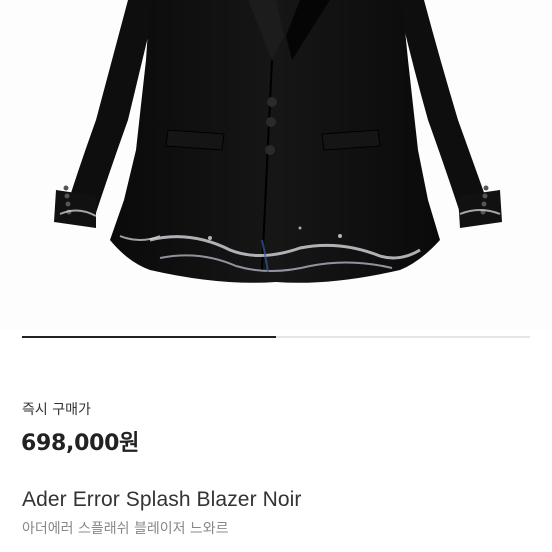 Image resolution: width=552 pixels, height=552 pixels. Describe the element at coordinates (56, 410) in the screenshot. I see `instant-buy-price-label: 즉시 구매가` at that location.